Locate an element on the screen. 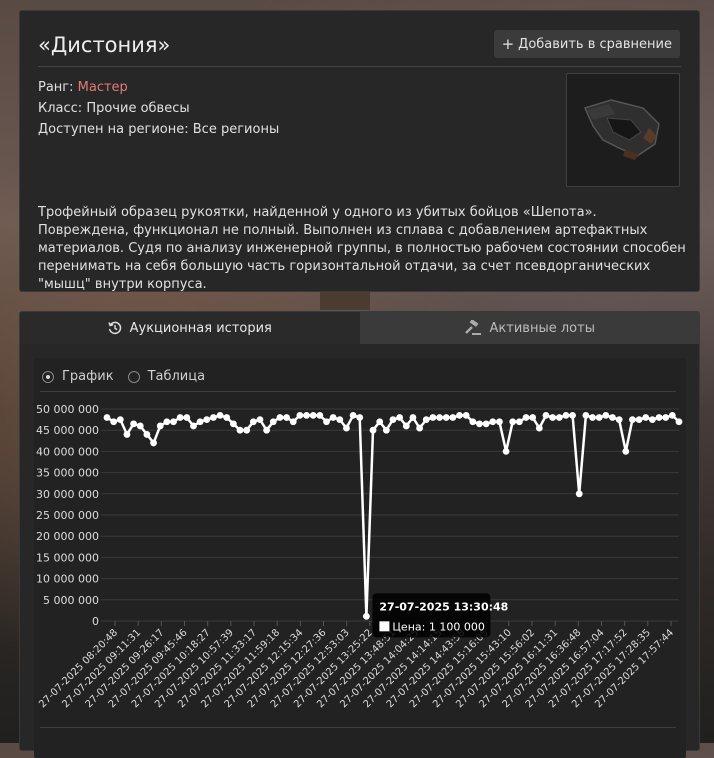 This screenshot has width=714, height=758. tab-auction-history: Аукционная история is located at coordinates (190, 328).